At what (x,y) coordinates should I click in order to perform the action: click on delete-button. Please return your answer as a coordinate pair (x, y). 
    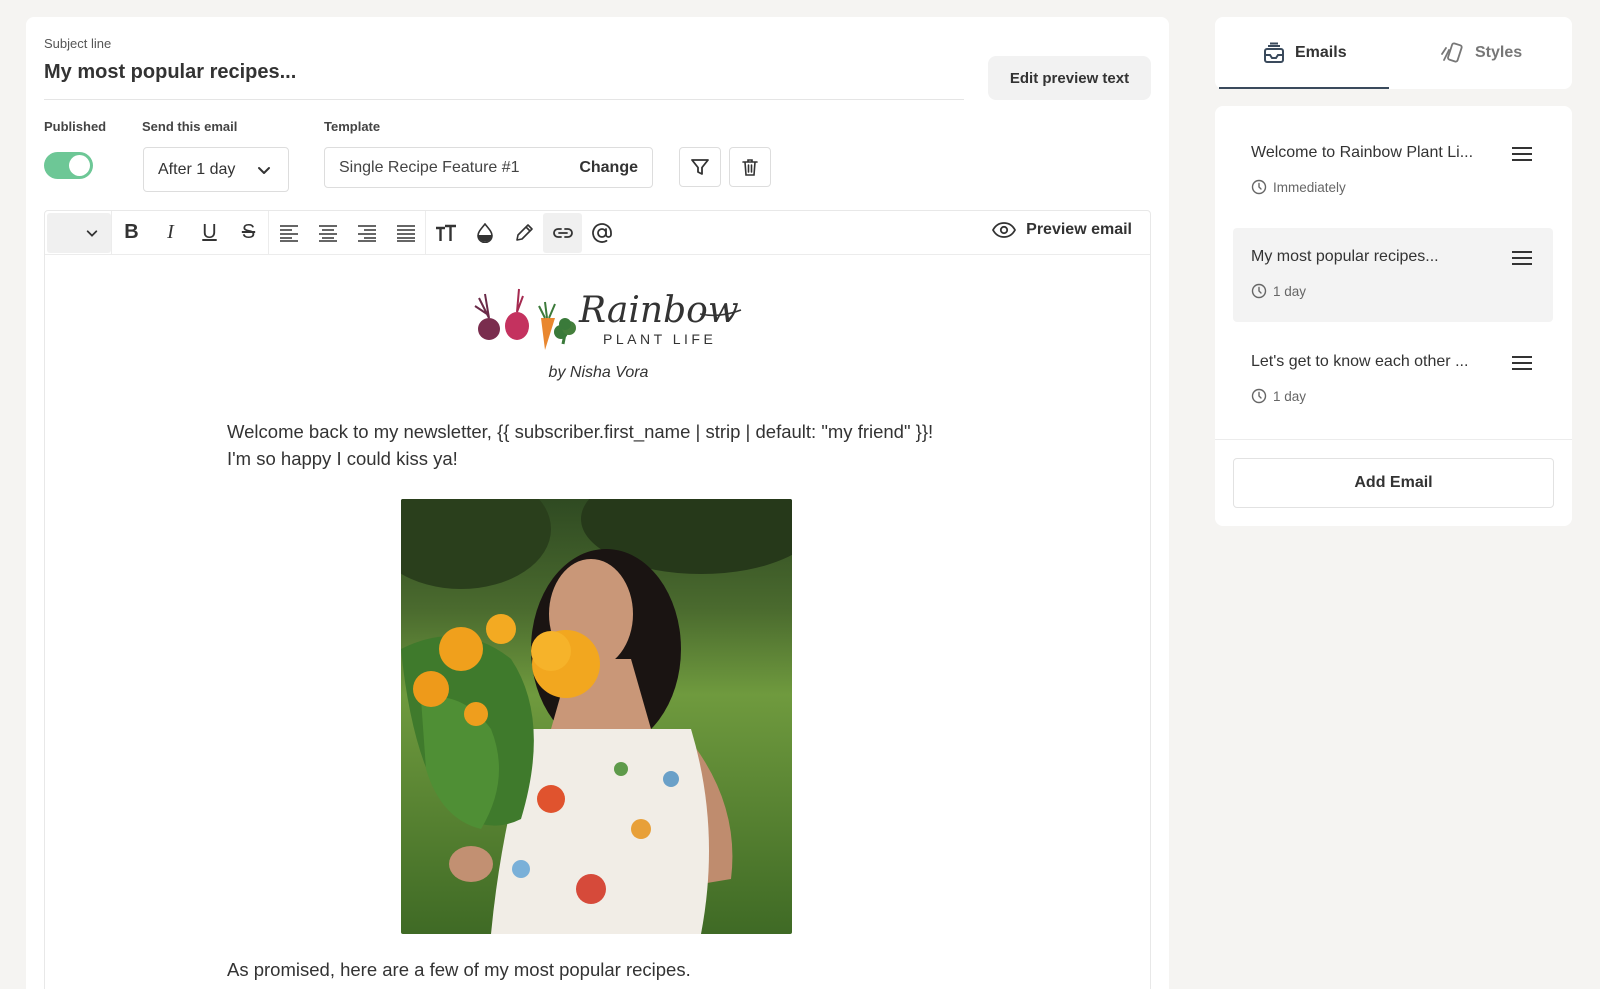
    Looking at the image, I should click on (750, 167).